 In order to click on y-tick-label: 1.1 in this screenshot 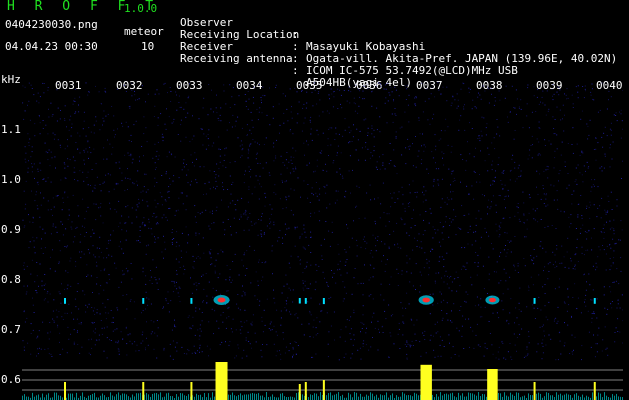, I will do `click(11, 129)`.